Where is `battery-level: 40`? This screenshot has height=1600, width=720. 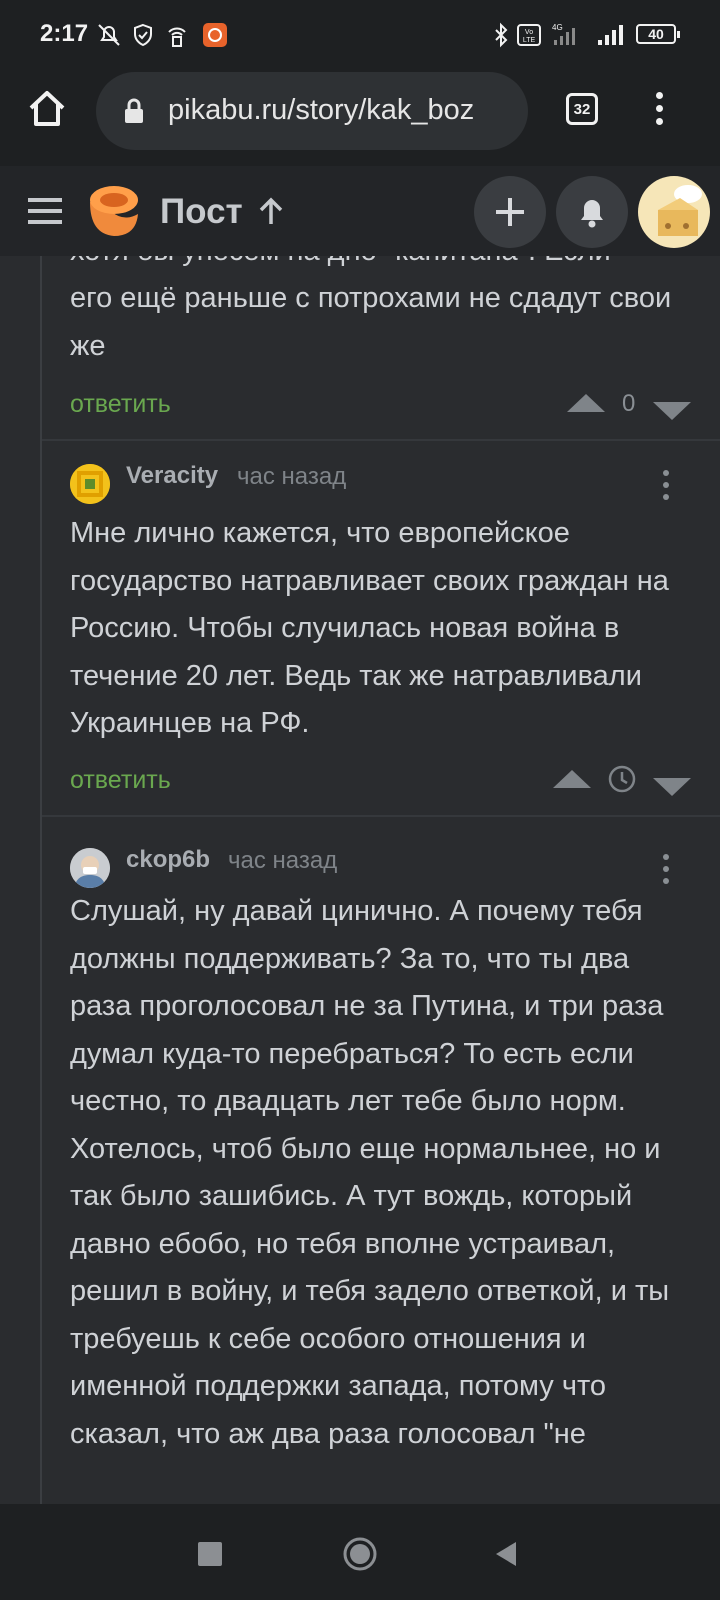 battery-level: 40 is located at coordinates (656, 34).